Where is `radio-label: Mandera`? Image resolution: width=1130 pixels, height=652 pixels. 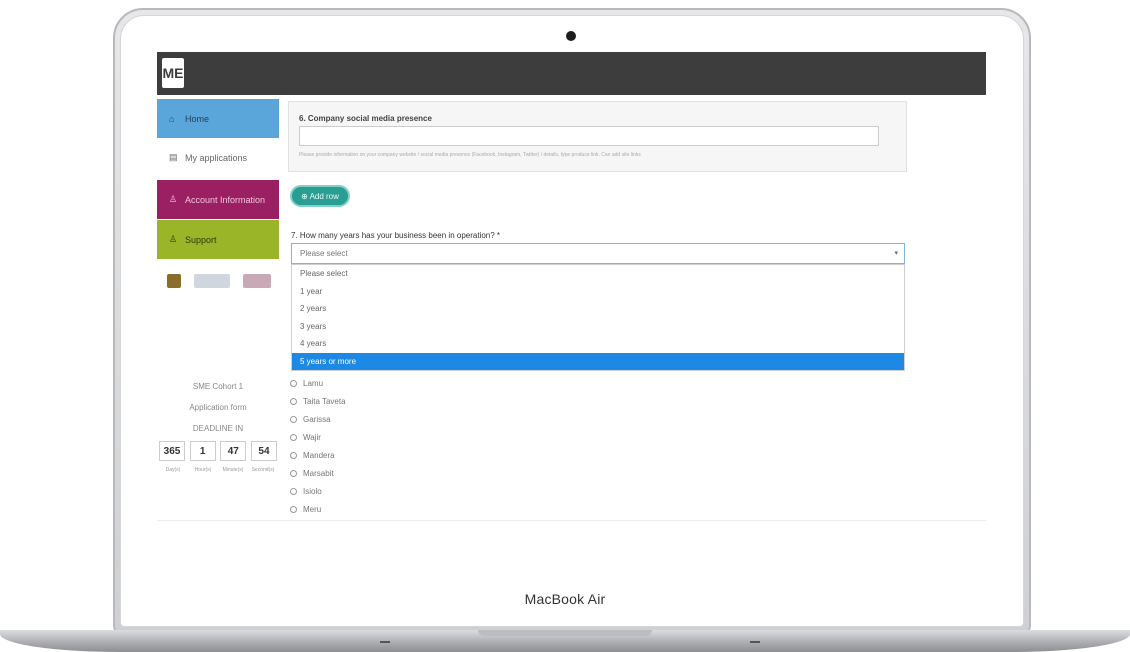 radio-label: Mandera is located at coordinates (319, 455).